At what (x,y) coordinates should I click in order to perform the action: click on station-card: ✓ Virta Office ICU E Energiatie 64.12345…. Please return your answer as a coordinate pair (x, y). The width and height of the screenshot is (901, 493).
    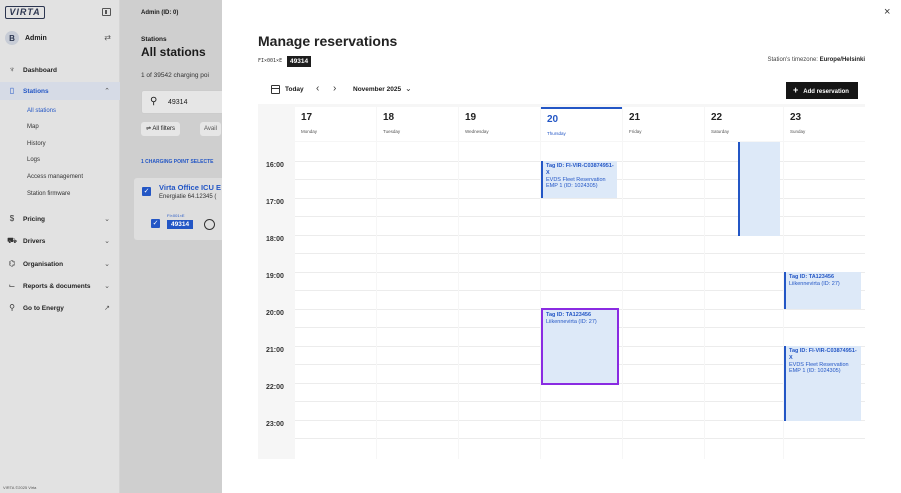
    Looking at the image, I should click on (178, 209).